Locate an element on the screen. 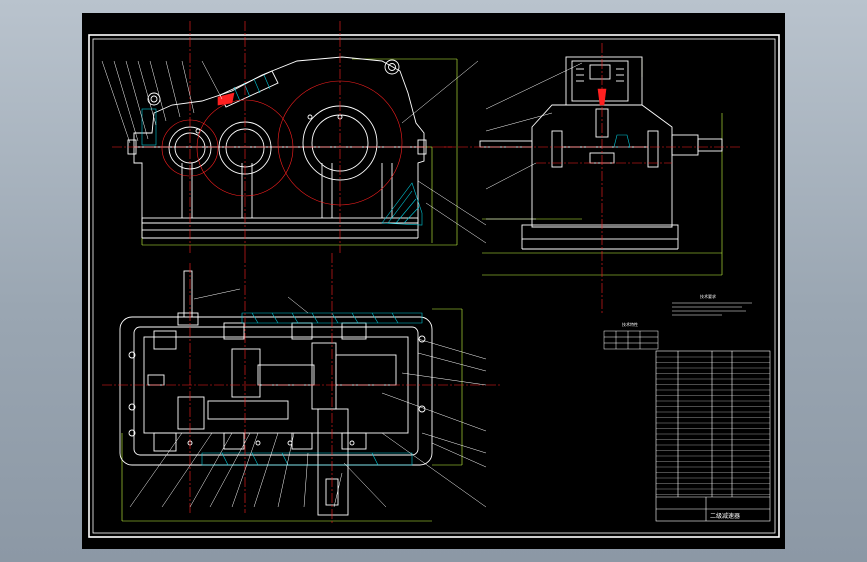 This screenshot has width=867, height=562. technical-notes: 技术要求 is located at coordinates (712, 304).